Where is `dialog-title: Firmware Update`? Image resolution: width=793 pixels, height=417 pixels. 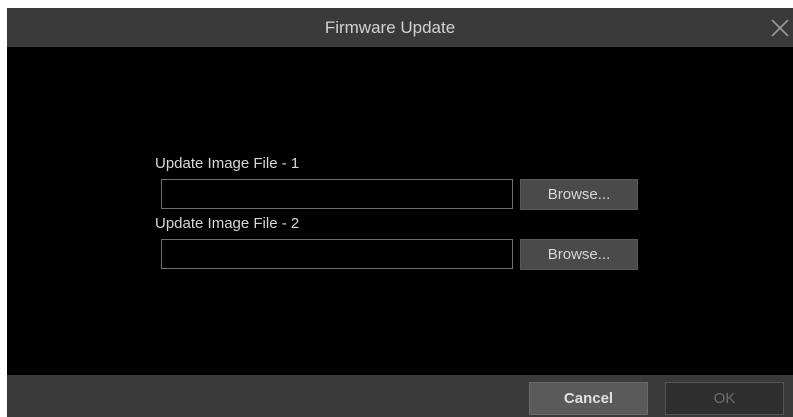
dialog-title: Firmware Update is located at coordinates (390, 27).